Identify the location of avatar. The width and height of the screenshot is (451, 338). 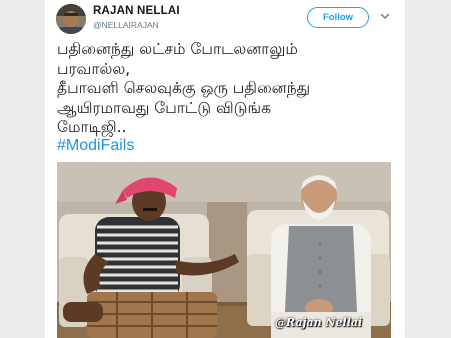
(71, 19).